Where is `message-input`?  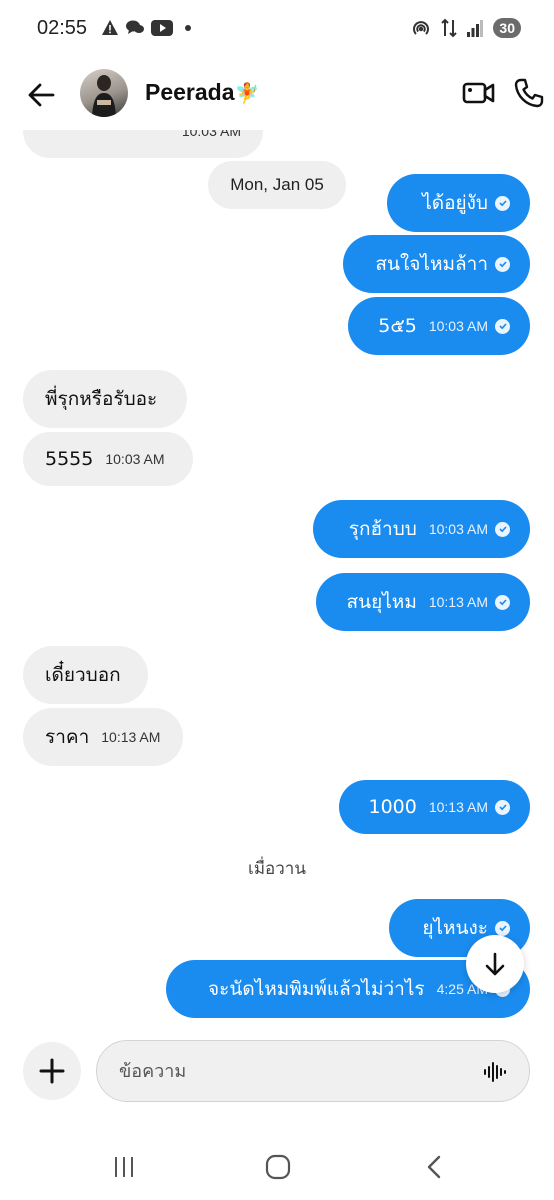
message-input is located at coordinates (299, 1071).